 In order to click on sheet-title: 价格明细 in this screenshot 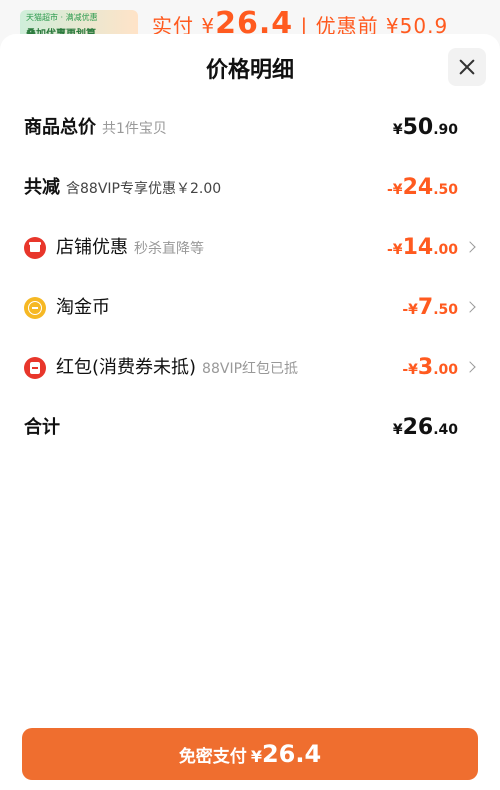, I will do `click(249, 70)`.